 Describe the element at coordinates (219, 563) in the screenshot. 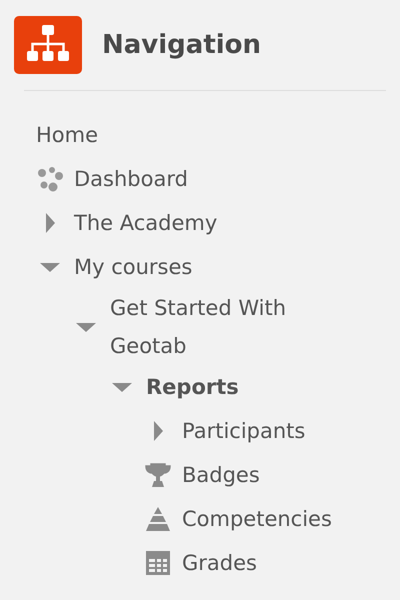

I see `nav-item: Grades` at that location.